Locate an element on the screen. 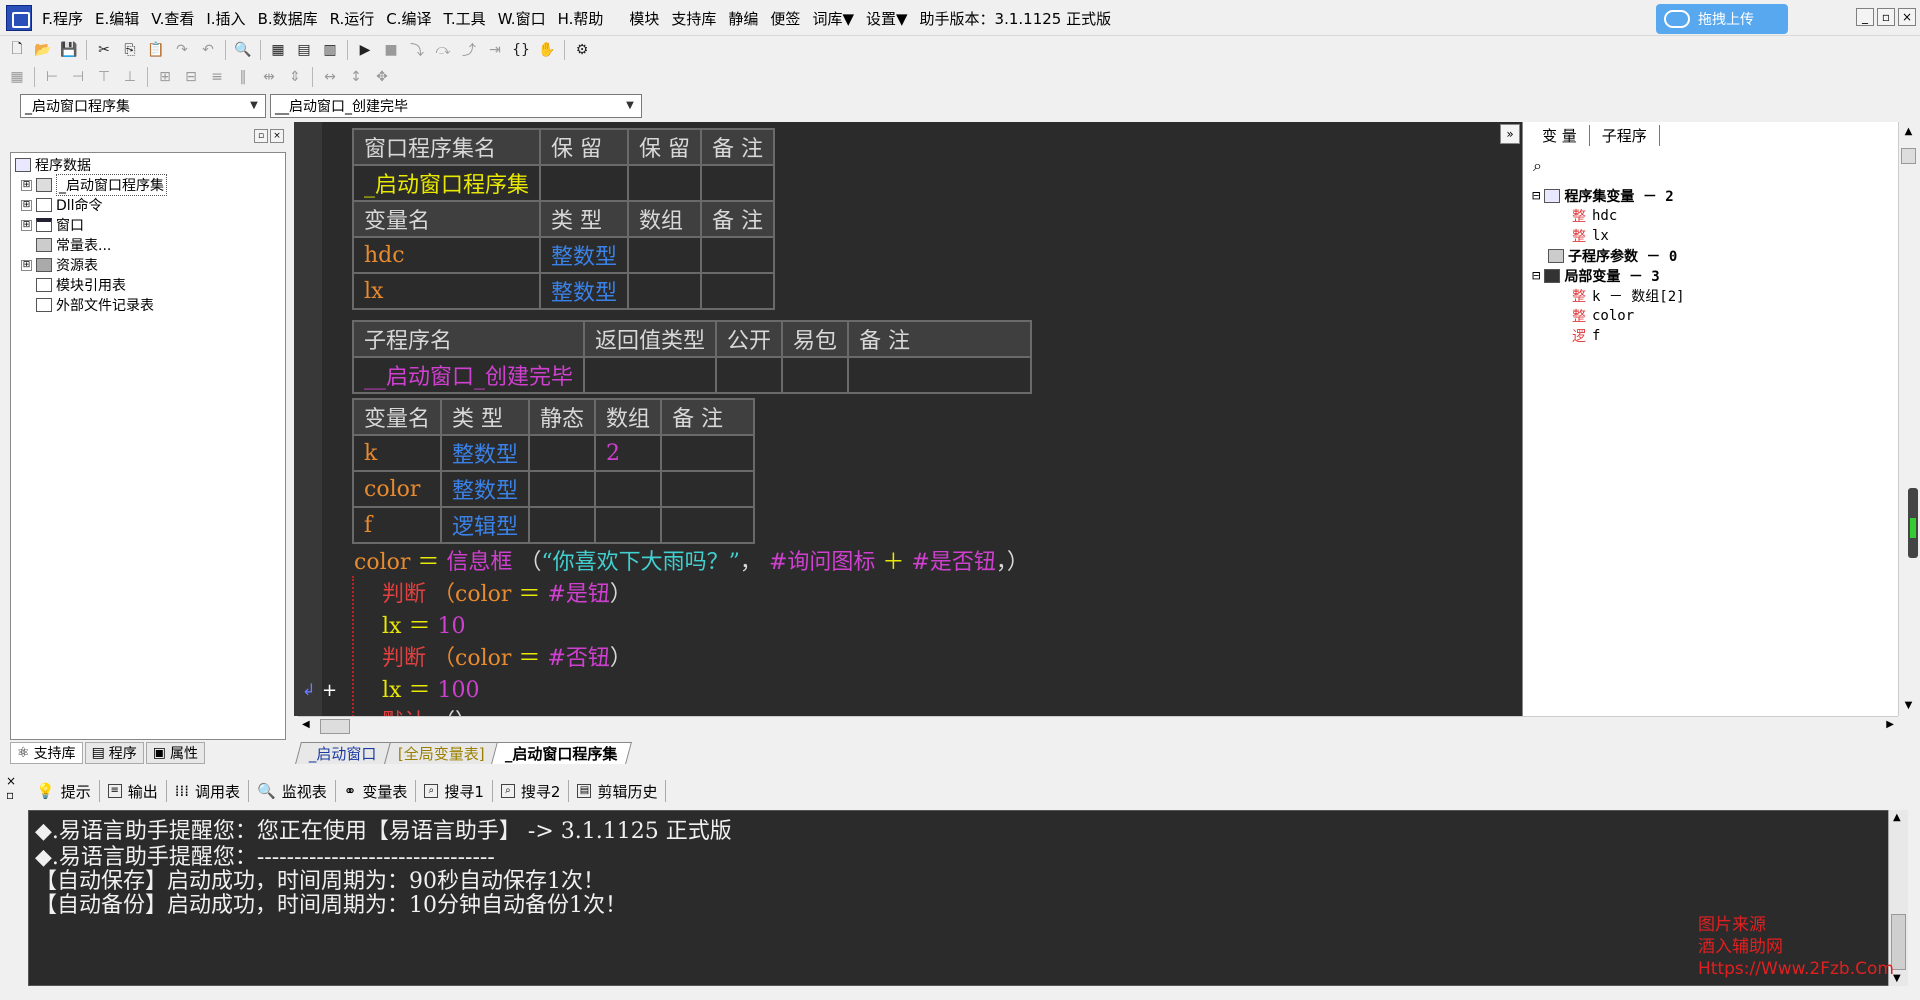 This screenshot has height=1000, width=1920. tree-item-module-refs: 模块引用表 is located at coordinates (91, 285).